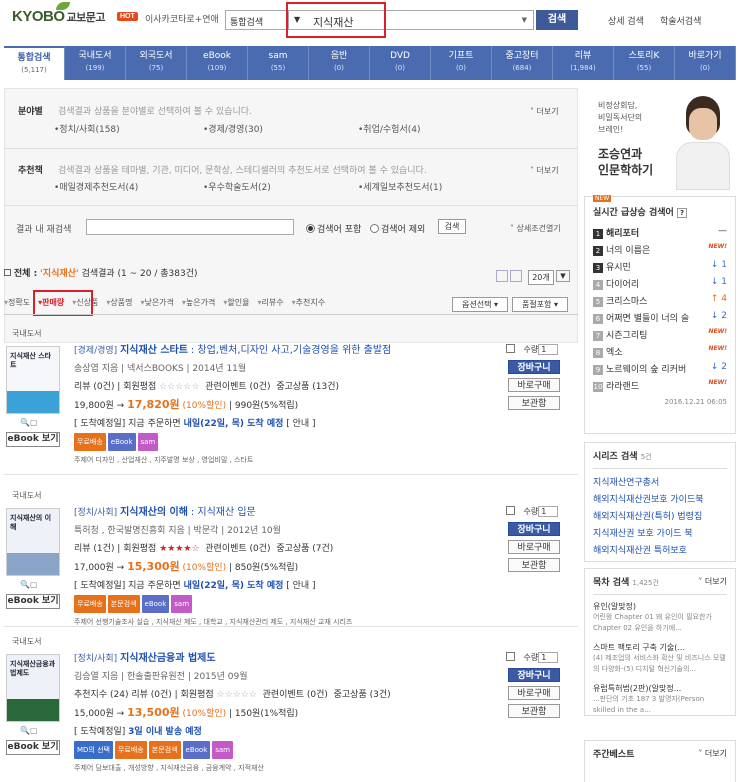  What do you see at coordinates (660, 317) in the screenshot?
I see `rank-item: 6 어쩌면 별들이 너의 슬 ↓ 2` at bounding box center [660, 317].